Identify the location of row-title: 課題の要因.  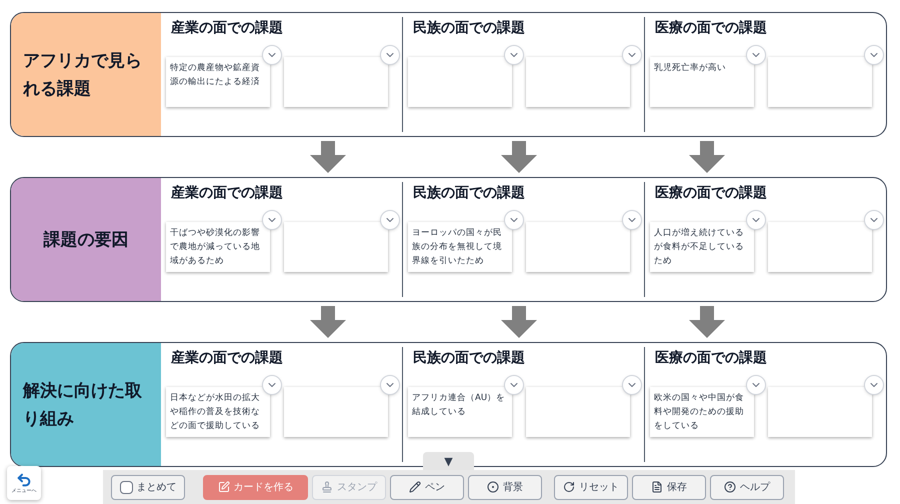
(86, 239).